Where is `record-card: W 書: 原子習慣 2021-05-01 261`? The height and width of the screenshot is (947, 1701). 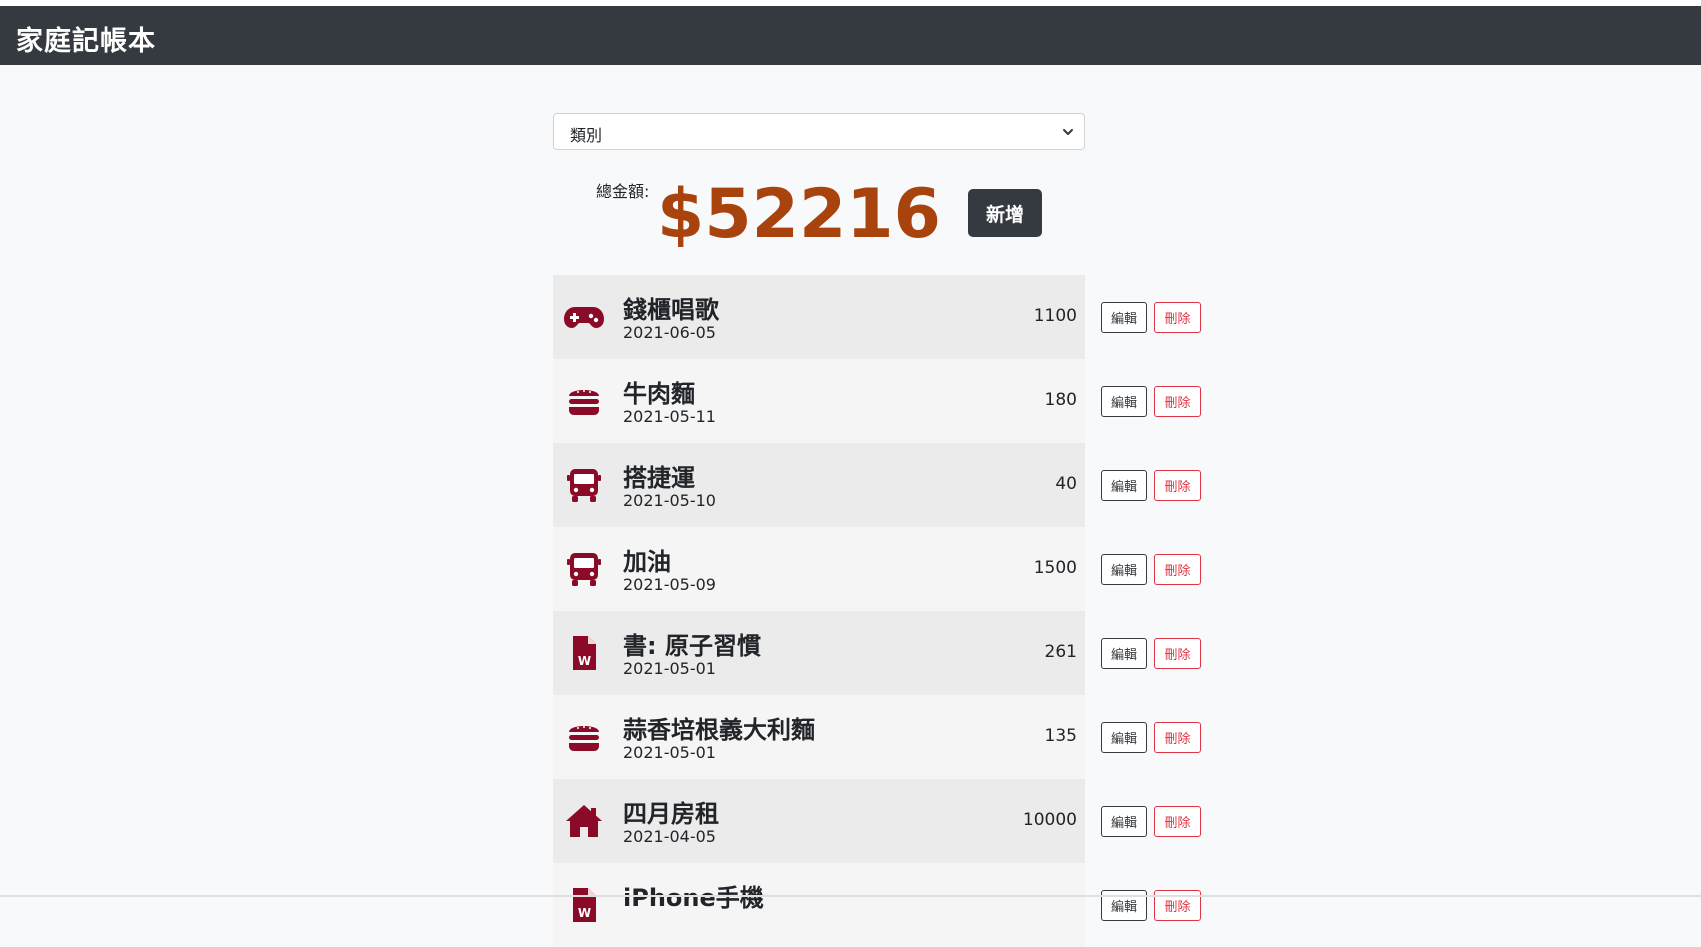 record-card: W 書: 原子習慣 2021-05-01 261 is located at coordinates (819, 653).